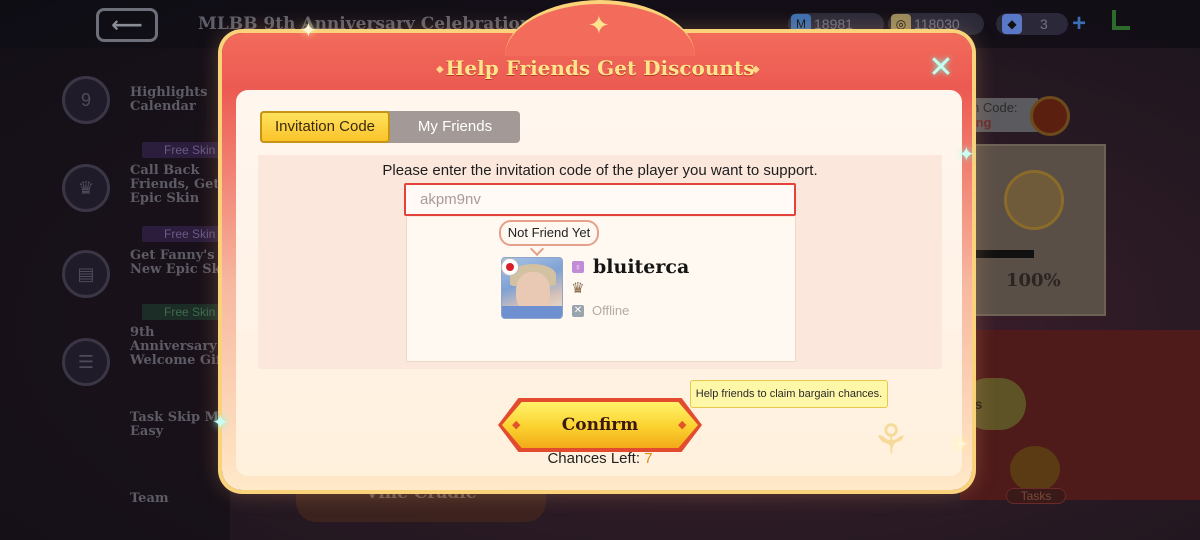  What do you see at coordinates (891, 439) in the screenshot?
I see `dancing-figures-decoration: ⚘` at bounding box center [891, 439].